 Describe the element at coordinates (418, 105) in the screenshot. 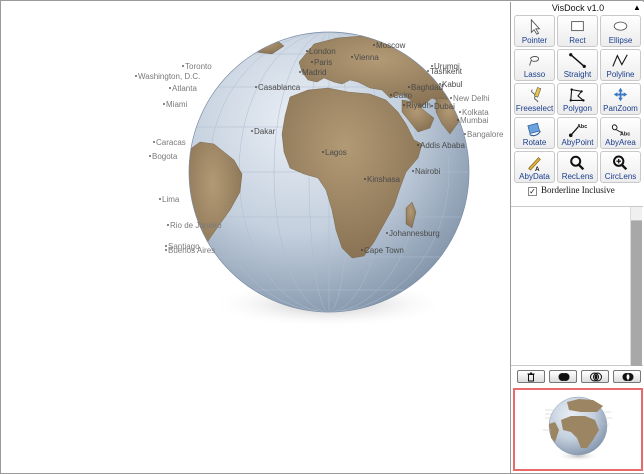

I see `city-label: Riyadh` at that location.